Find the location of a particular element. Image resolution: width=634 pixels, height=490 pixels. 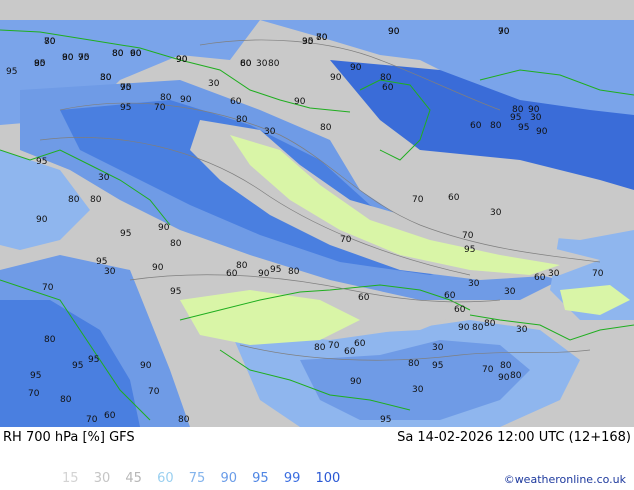

credit-link: ©weatheronline.co.uk is located at coordinates (565, 479).